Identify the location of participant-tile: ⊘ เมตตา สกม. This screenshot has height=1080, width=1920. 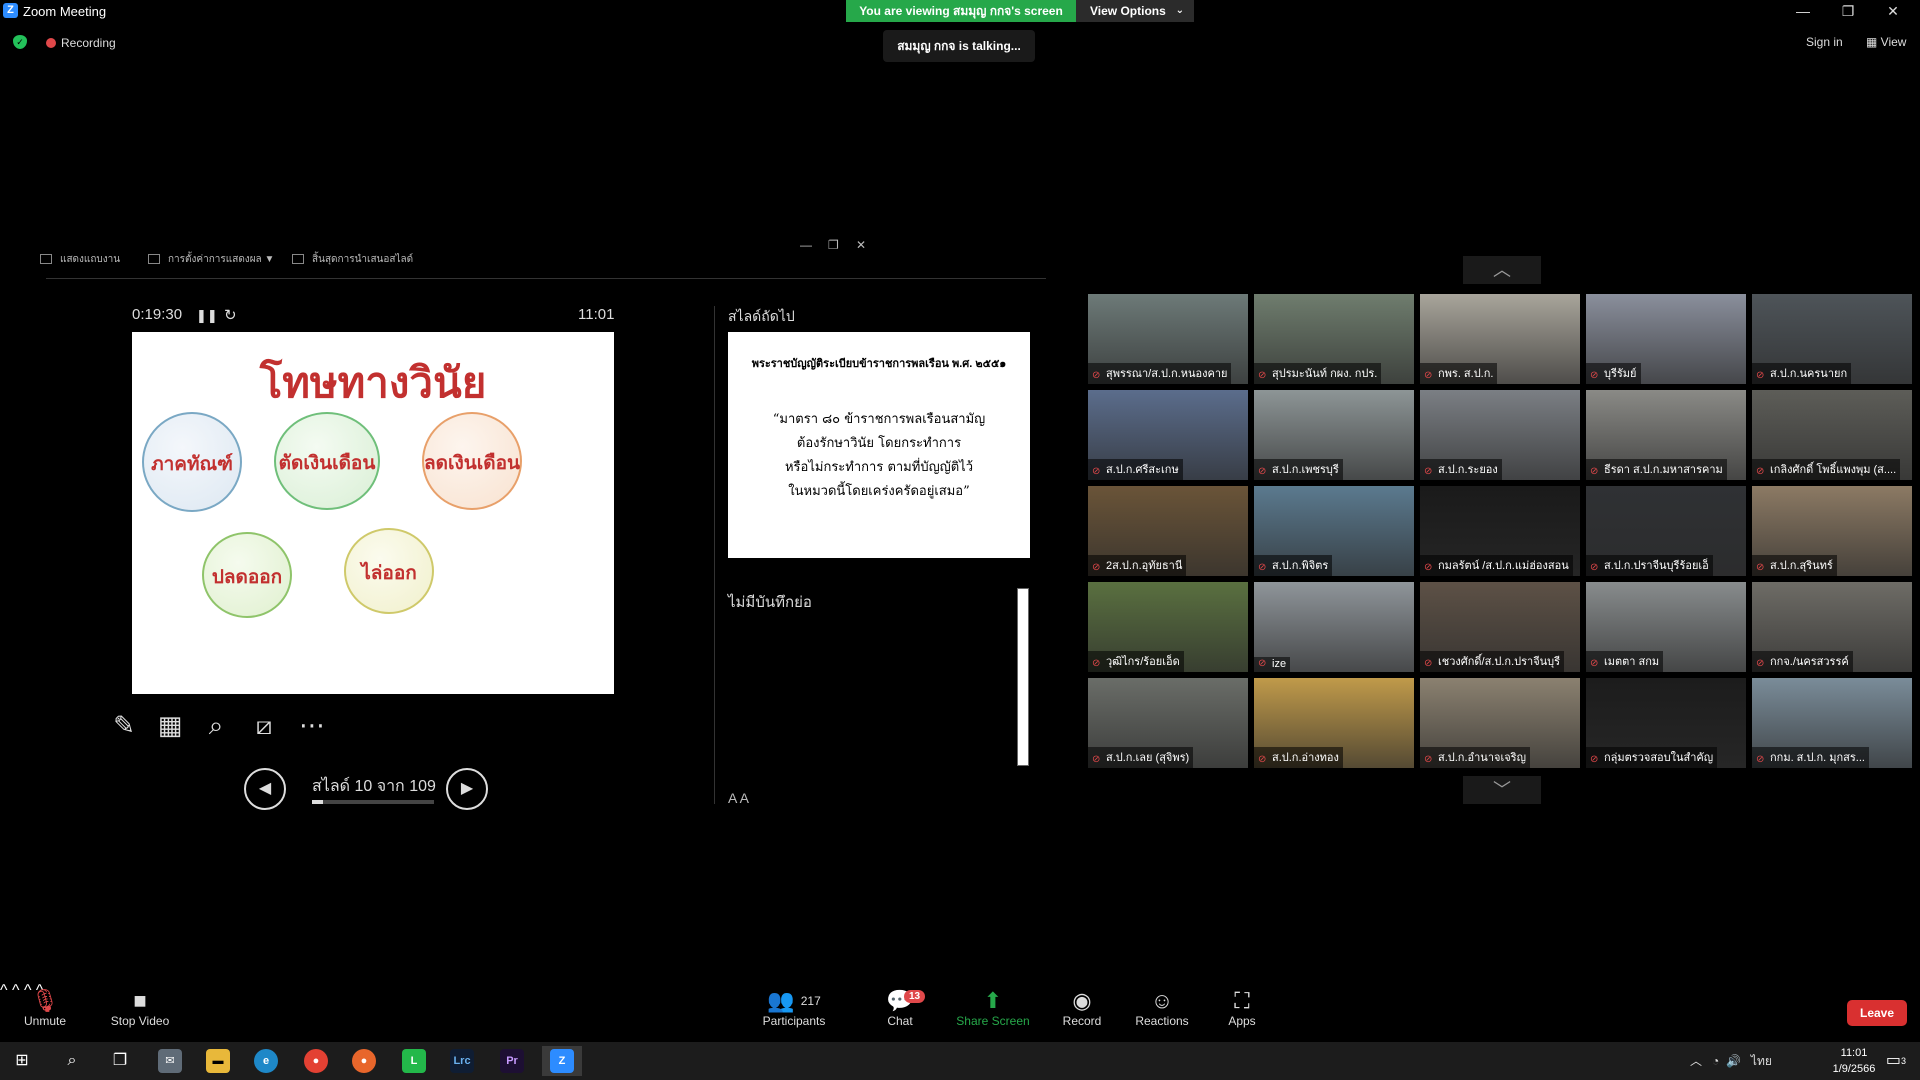
(1666, 627).